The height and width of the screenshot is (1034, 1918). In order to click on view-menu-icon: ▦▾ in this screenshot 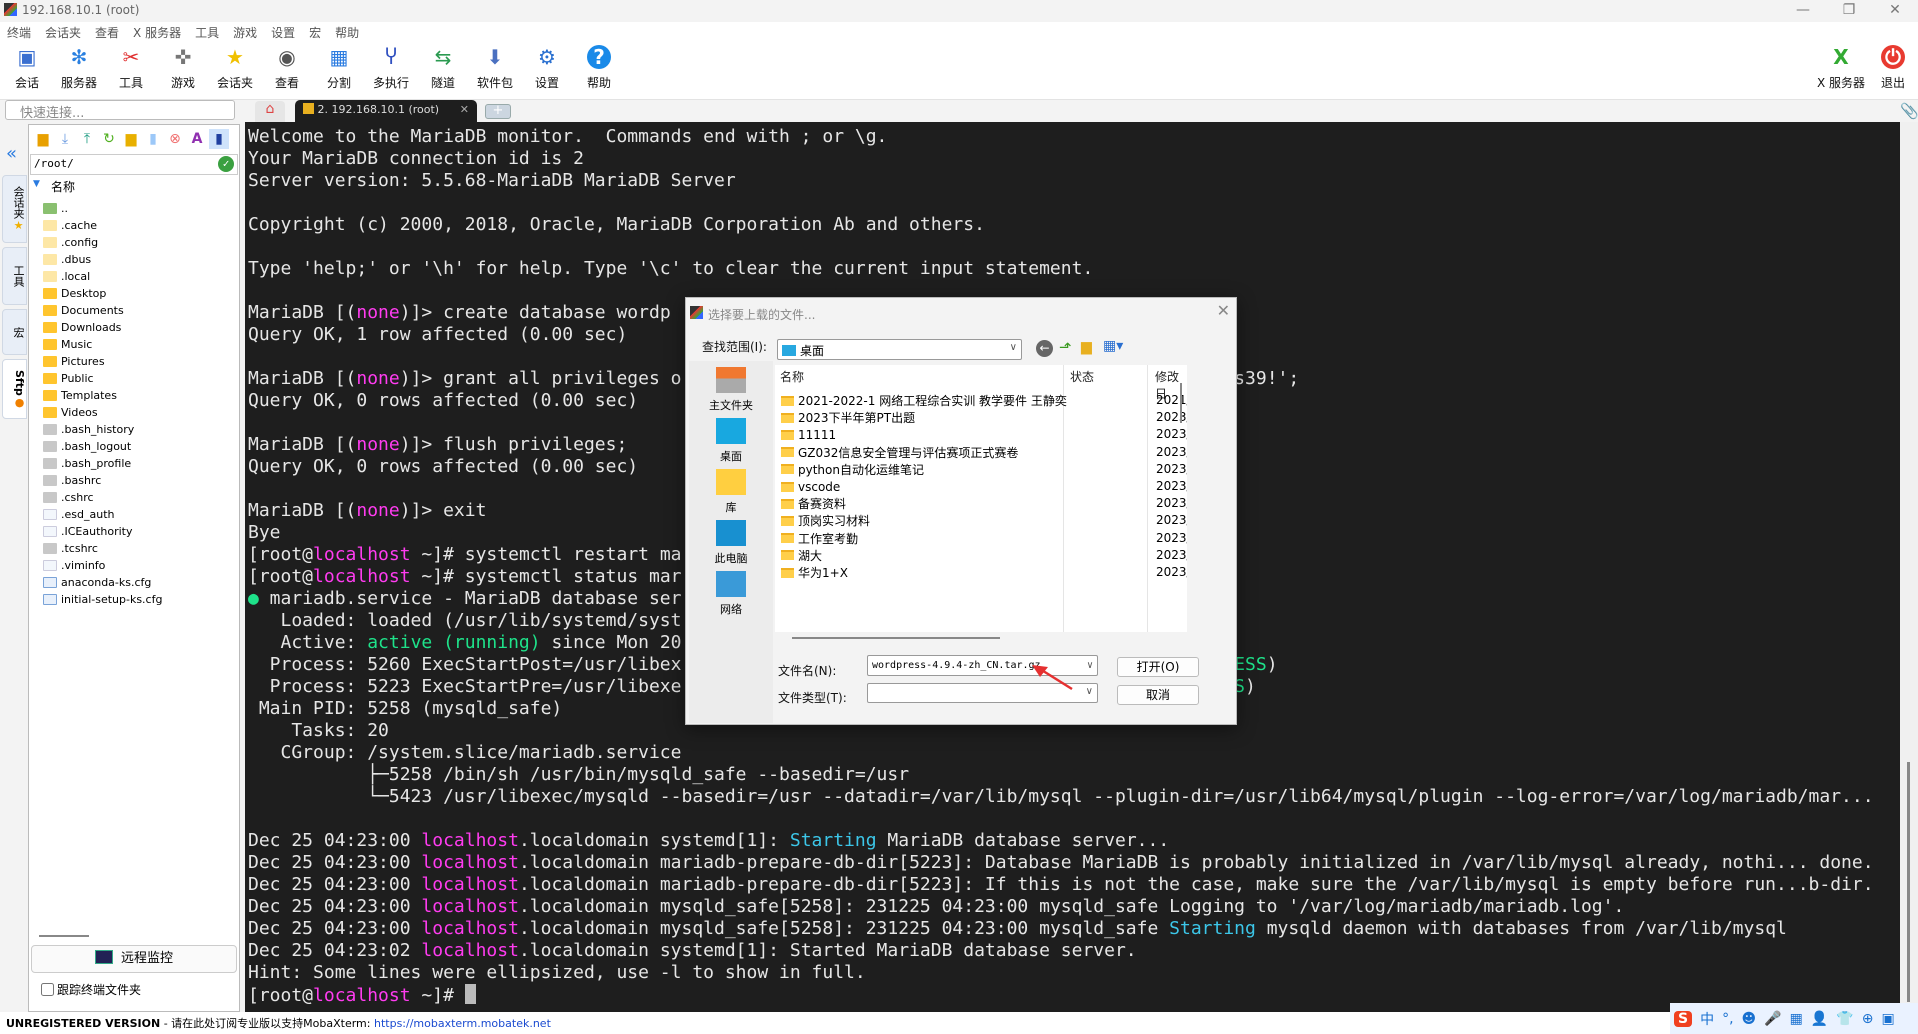, I will do `click(1113, 346)`.